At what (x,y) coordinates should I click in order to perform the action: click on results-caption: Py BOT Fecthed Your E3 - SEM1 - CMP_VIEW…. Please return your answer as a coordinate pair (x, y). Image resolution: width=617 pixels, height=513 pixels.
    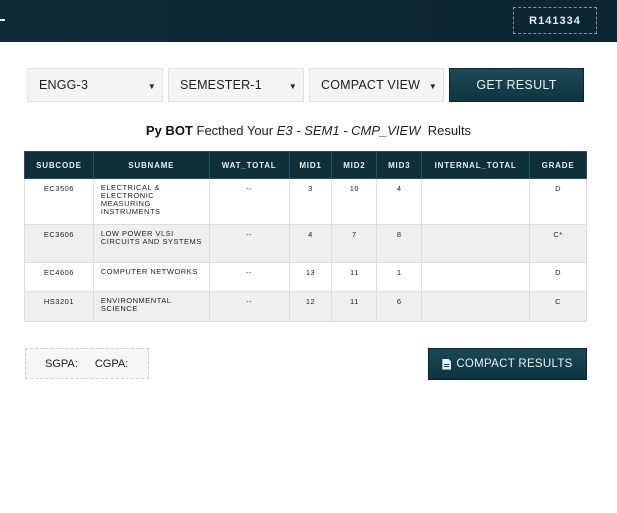
    Looking at the image, I should click on (308, 130).